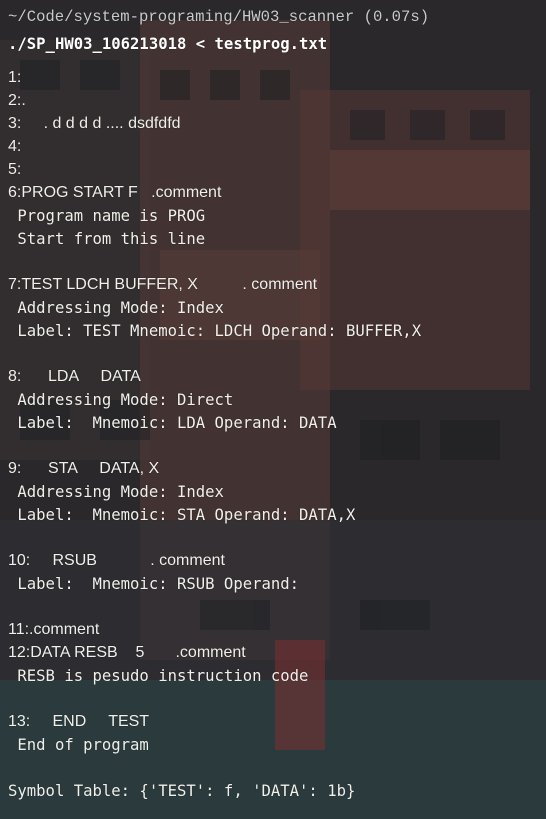 The width and height of the screenshot is (546, 819). What do you see at coordinates (84, 468) in the screenshot?
I see `output-line: 9: STA DATA, X` at bounding box center [84, 468].